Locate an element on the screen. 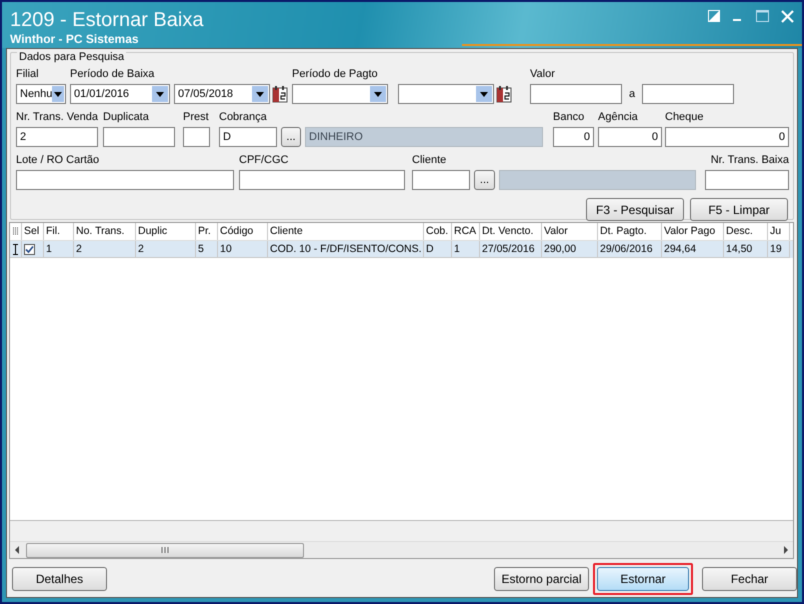  field-label: Agência is located at coordinates (618, 117).